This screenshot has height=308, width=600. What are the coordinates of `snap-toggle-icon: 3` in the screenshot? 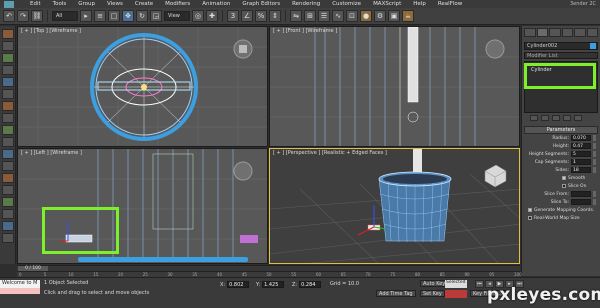 It's located at (233, 16).